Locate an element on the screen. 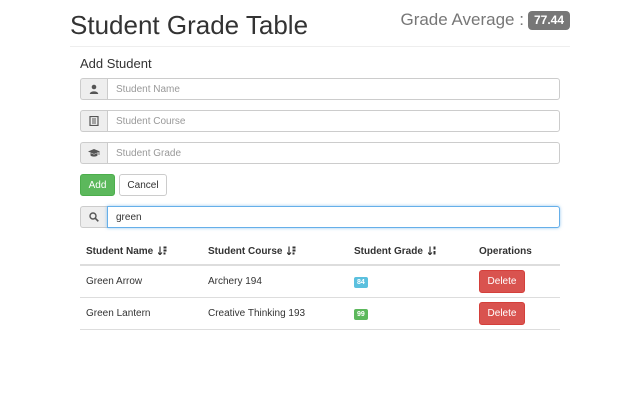 Image resolution: width=640 pixels, height=420 pixels. list-icon is located at coordinates (93, 121).